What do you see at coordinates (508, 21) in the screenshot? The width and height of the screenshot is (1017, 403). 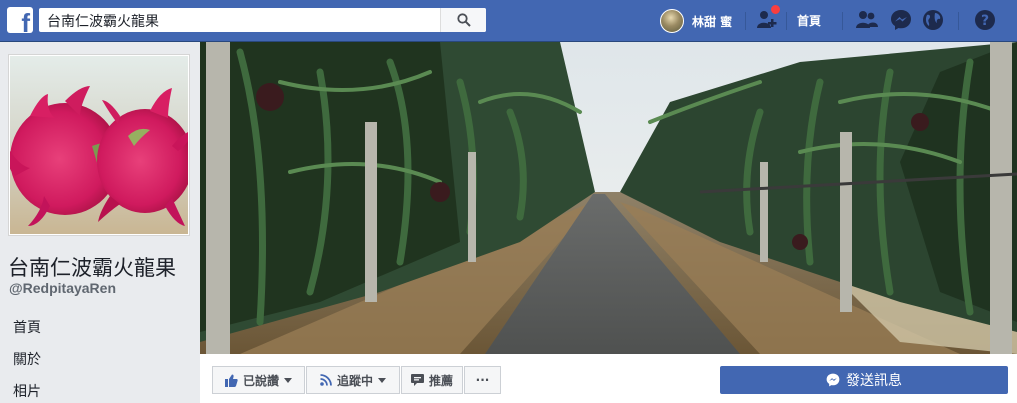 I see `top-navigation-bar: f 台南仁波霸火龍果 林甜 蜜 首頁 ?` at bounding box center [508, 21].